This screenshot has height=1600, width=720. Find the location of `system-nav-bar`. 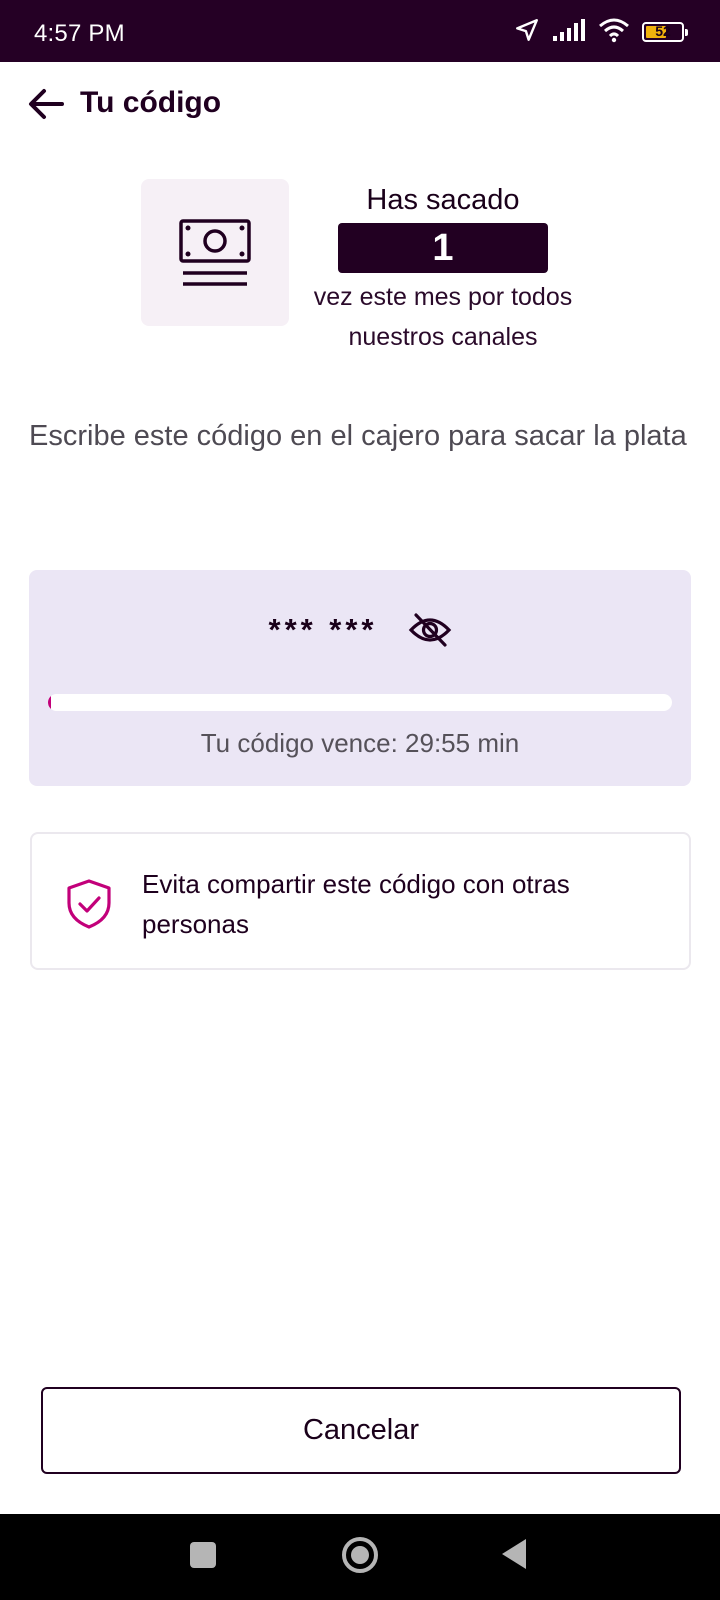

system-nav-bar is located at coordinates (360, 1557).